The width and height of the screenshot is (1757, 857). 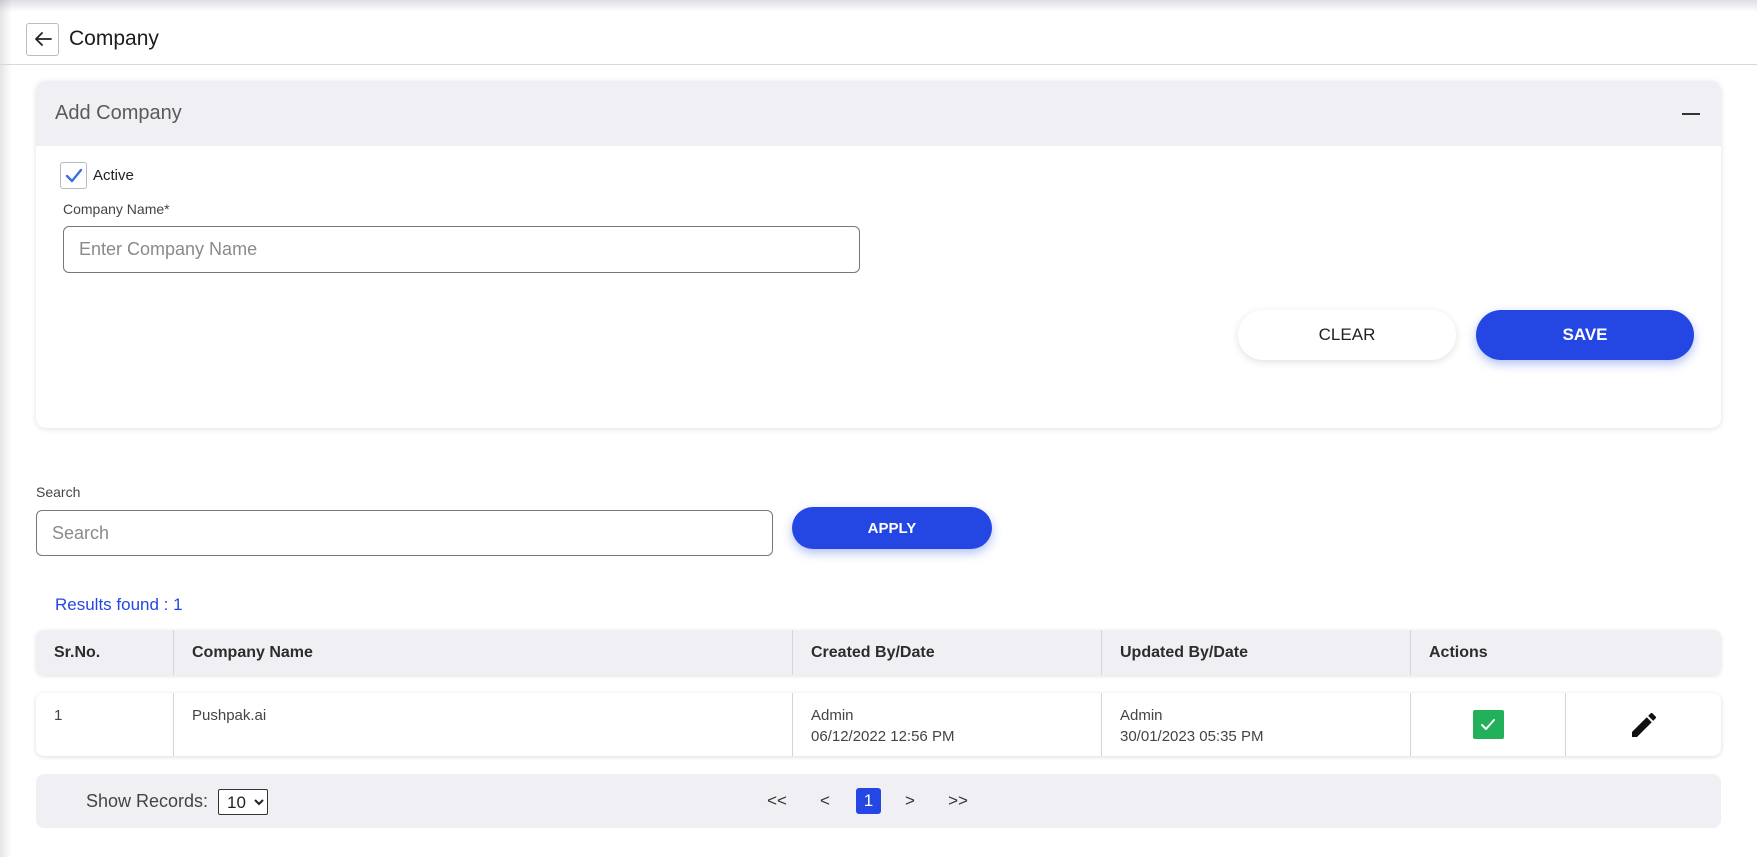 What do you see at coordinates (114, 38) in the screenshot?
I see `page-title: Company` at bounding box center [114, 38].